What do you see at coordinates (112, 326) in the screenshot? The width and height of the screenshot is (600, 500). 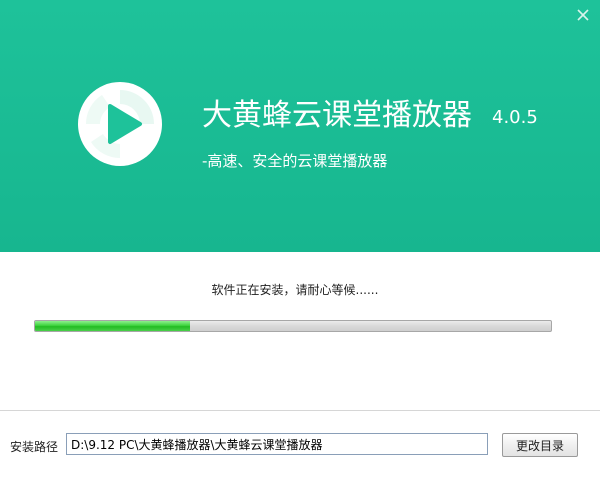 I see `install-progress-fill` at bounding box center [112, 326].